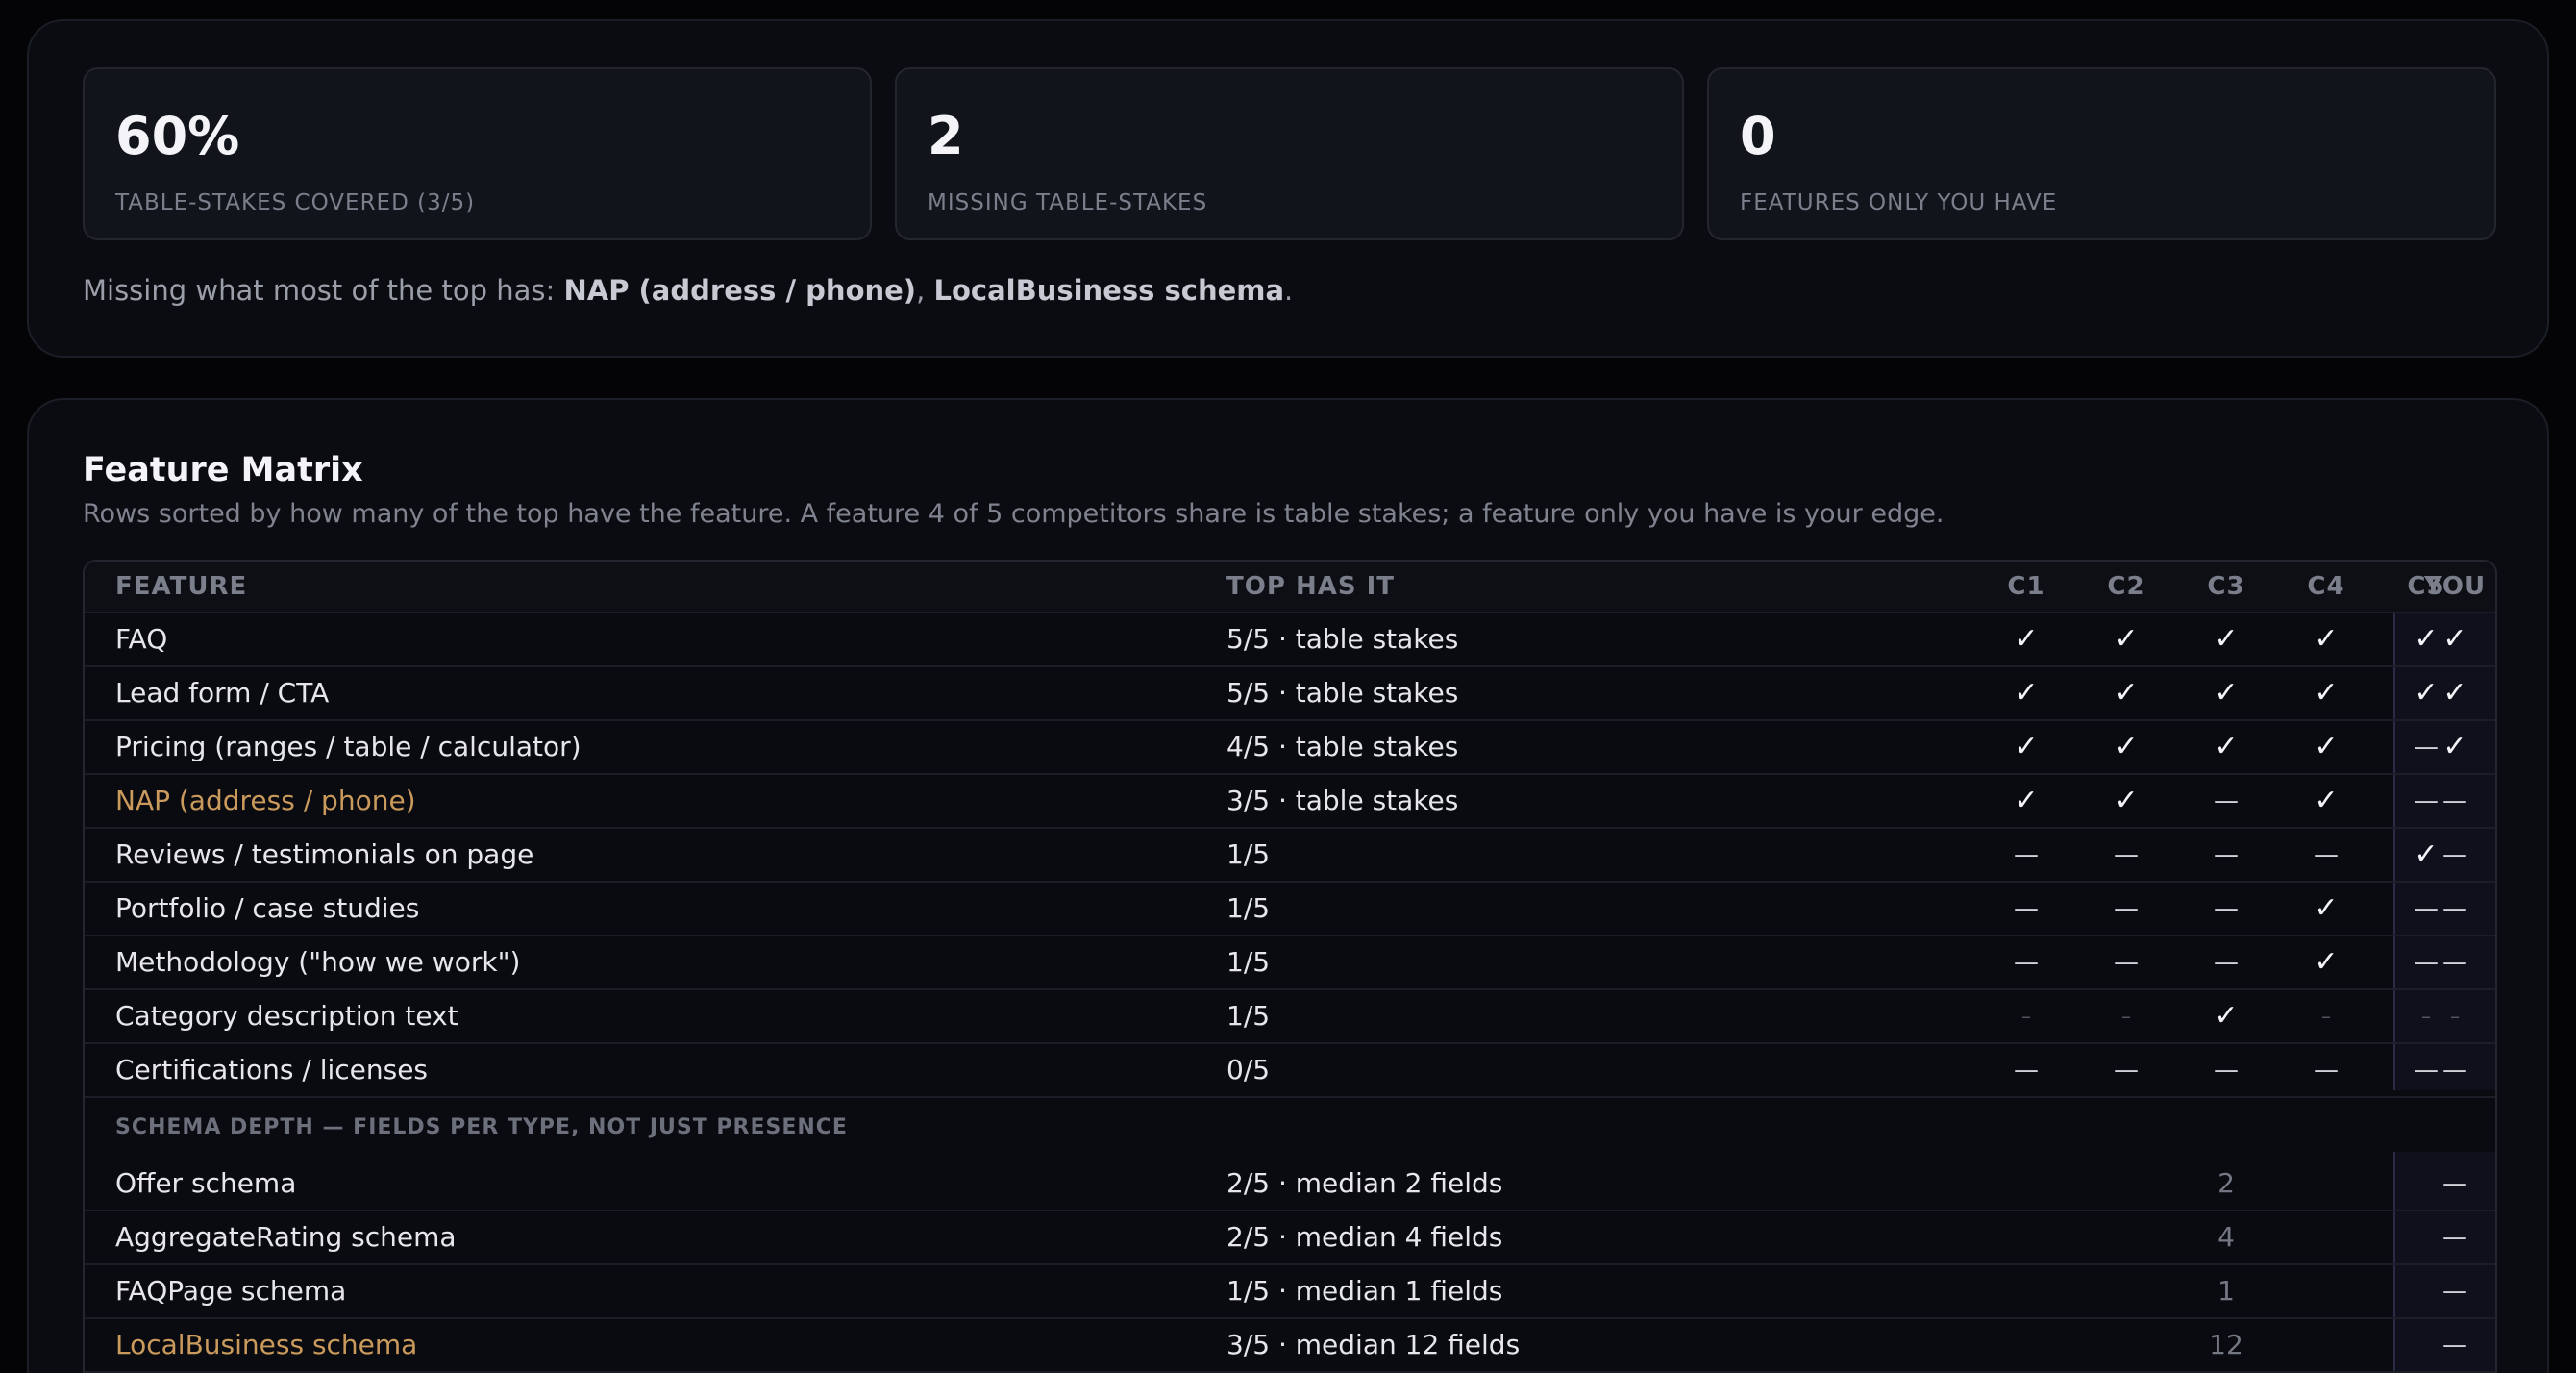 This screenshot has height=1373, width=2576. What do you see at coordinates (318, 962) in the screenshot?
I see `feature-name: Methodology ("how we work")` at bounding box center [318, 962].